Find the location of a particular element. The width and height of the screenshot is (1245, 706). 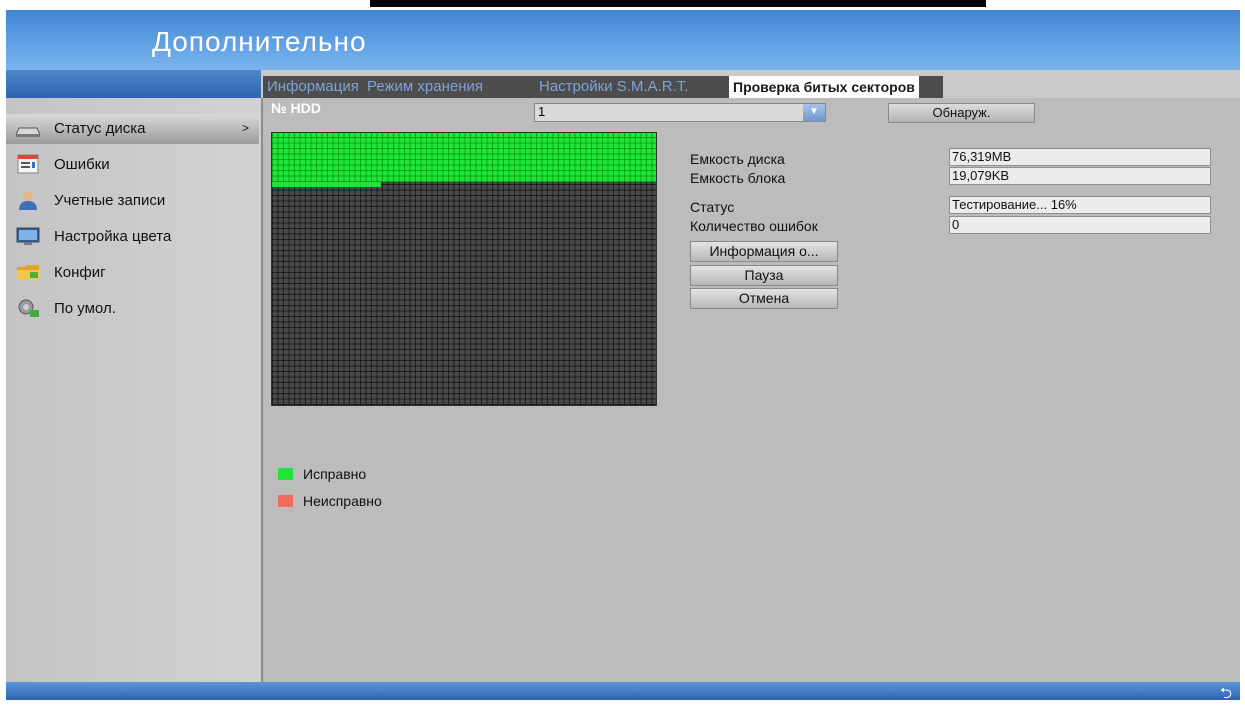

hdd-icon is located at coordinates (28, 132).